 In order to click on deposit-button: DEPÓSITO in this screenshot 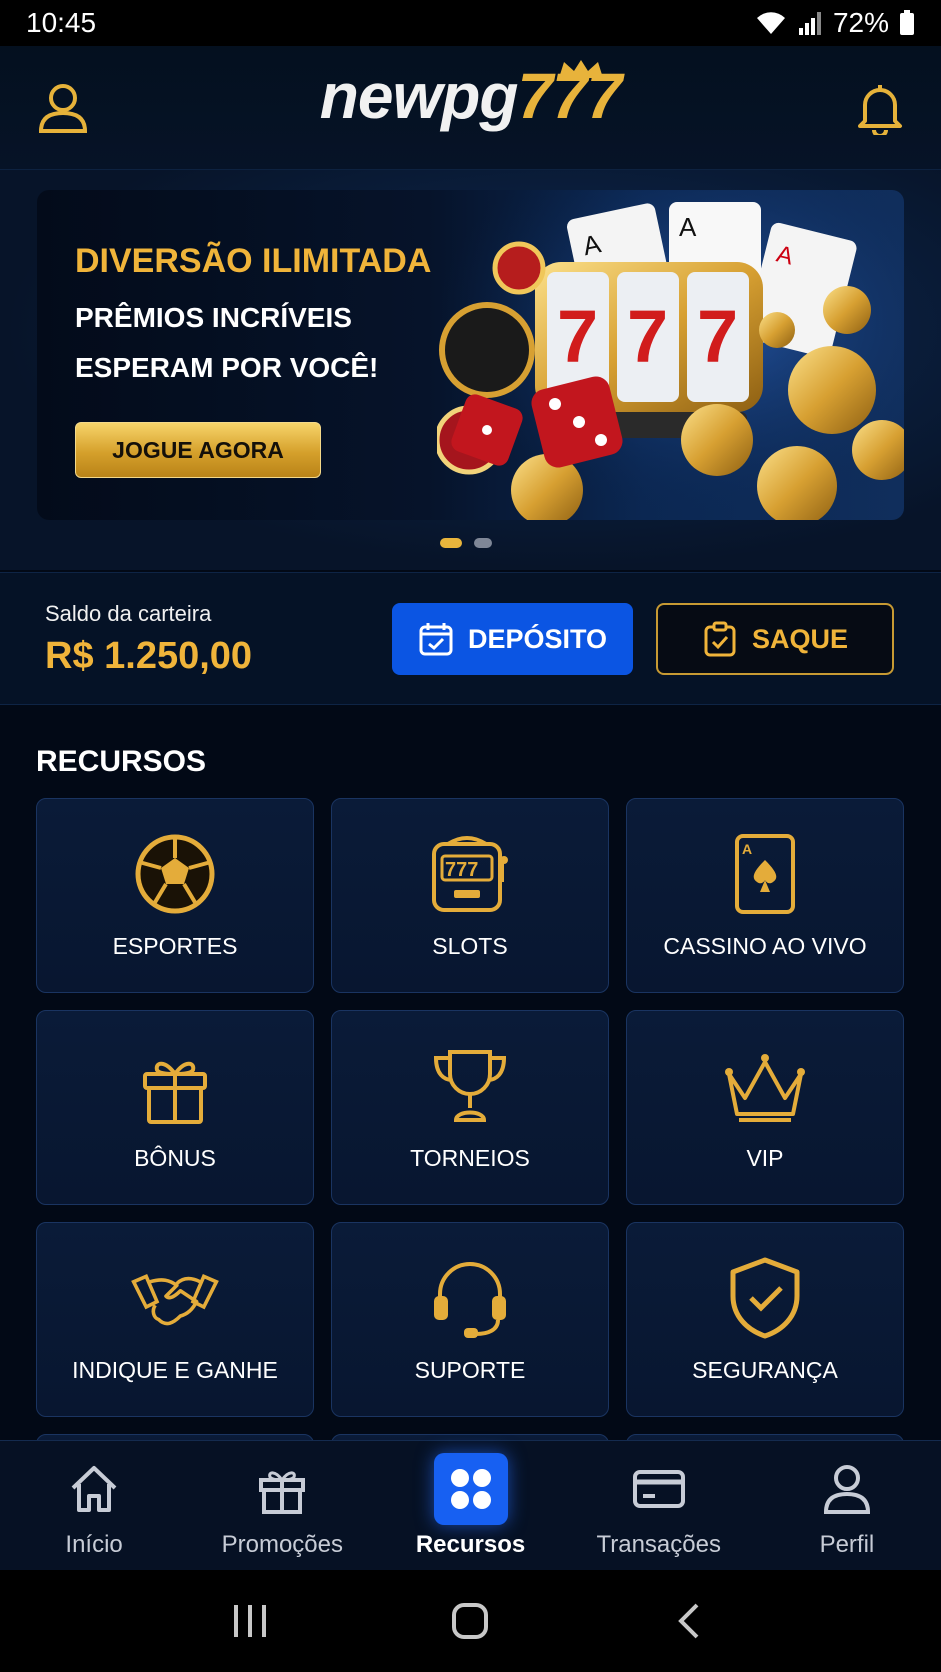, I will do `click(512, 639)`.